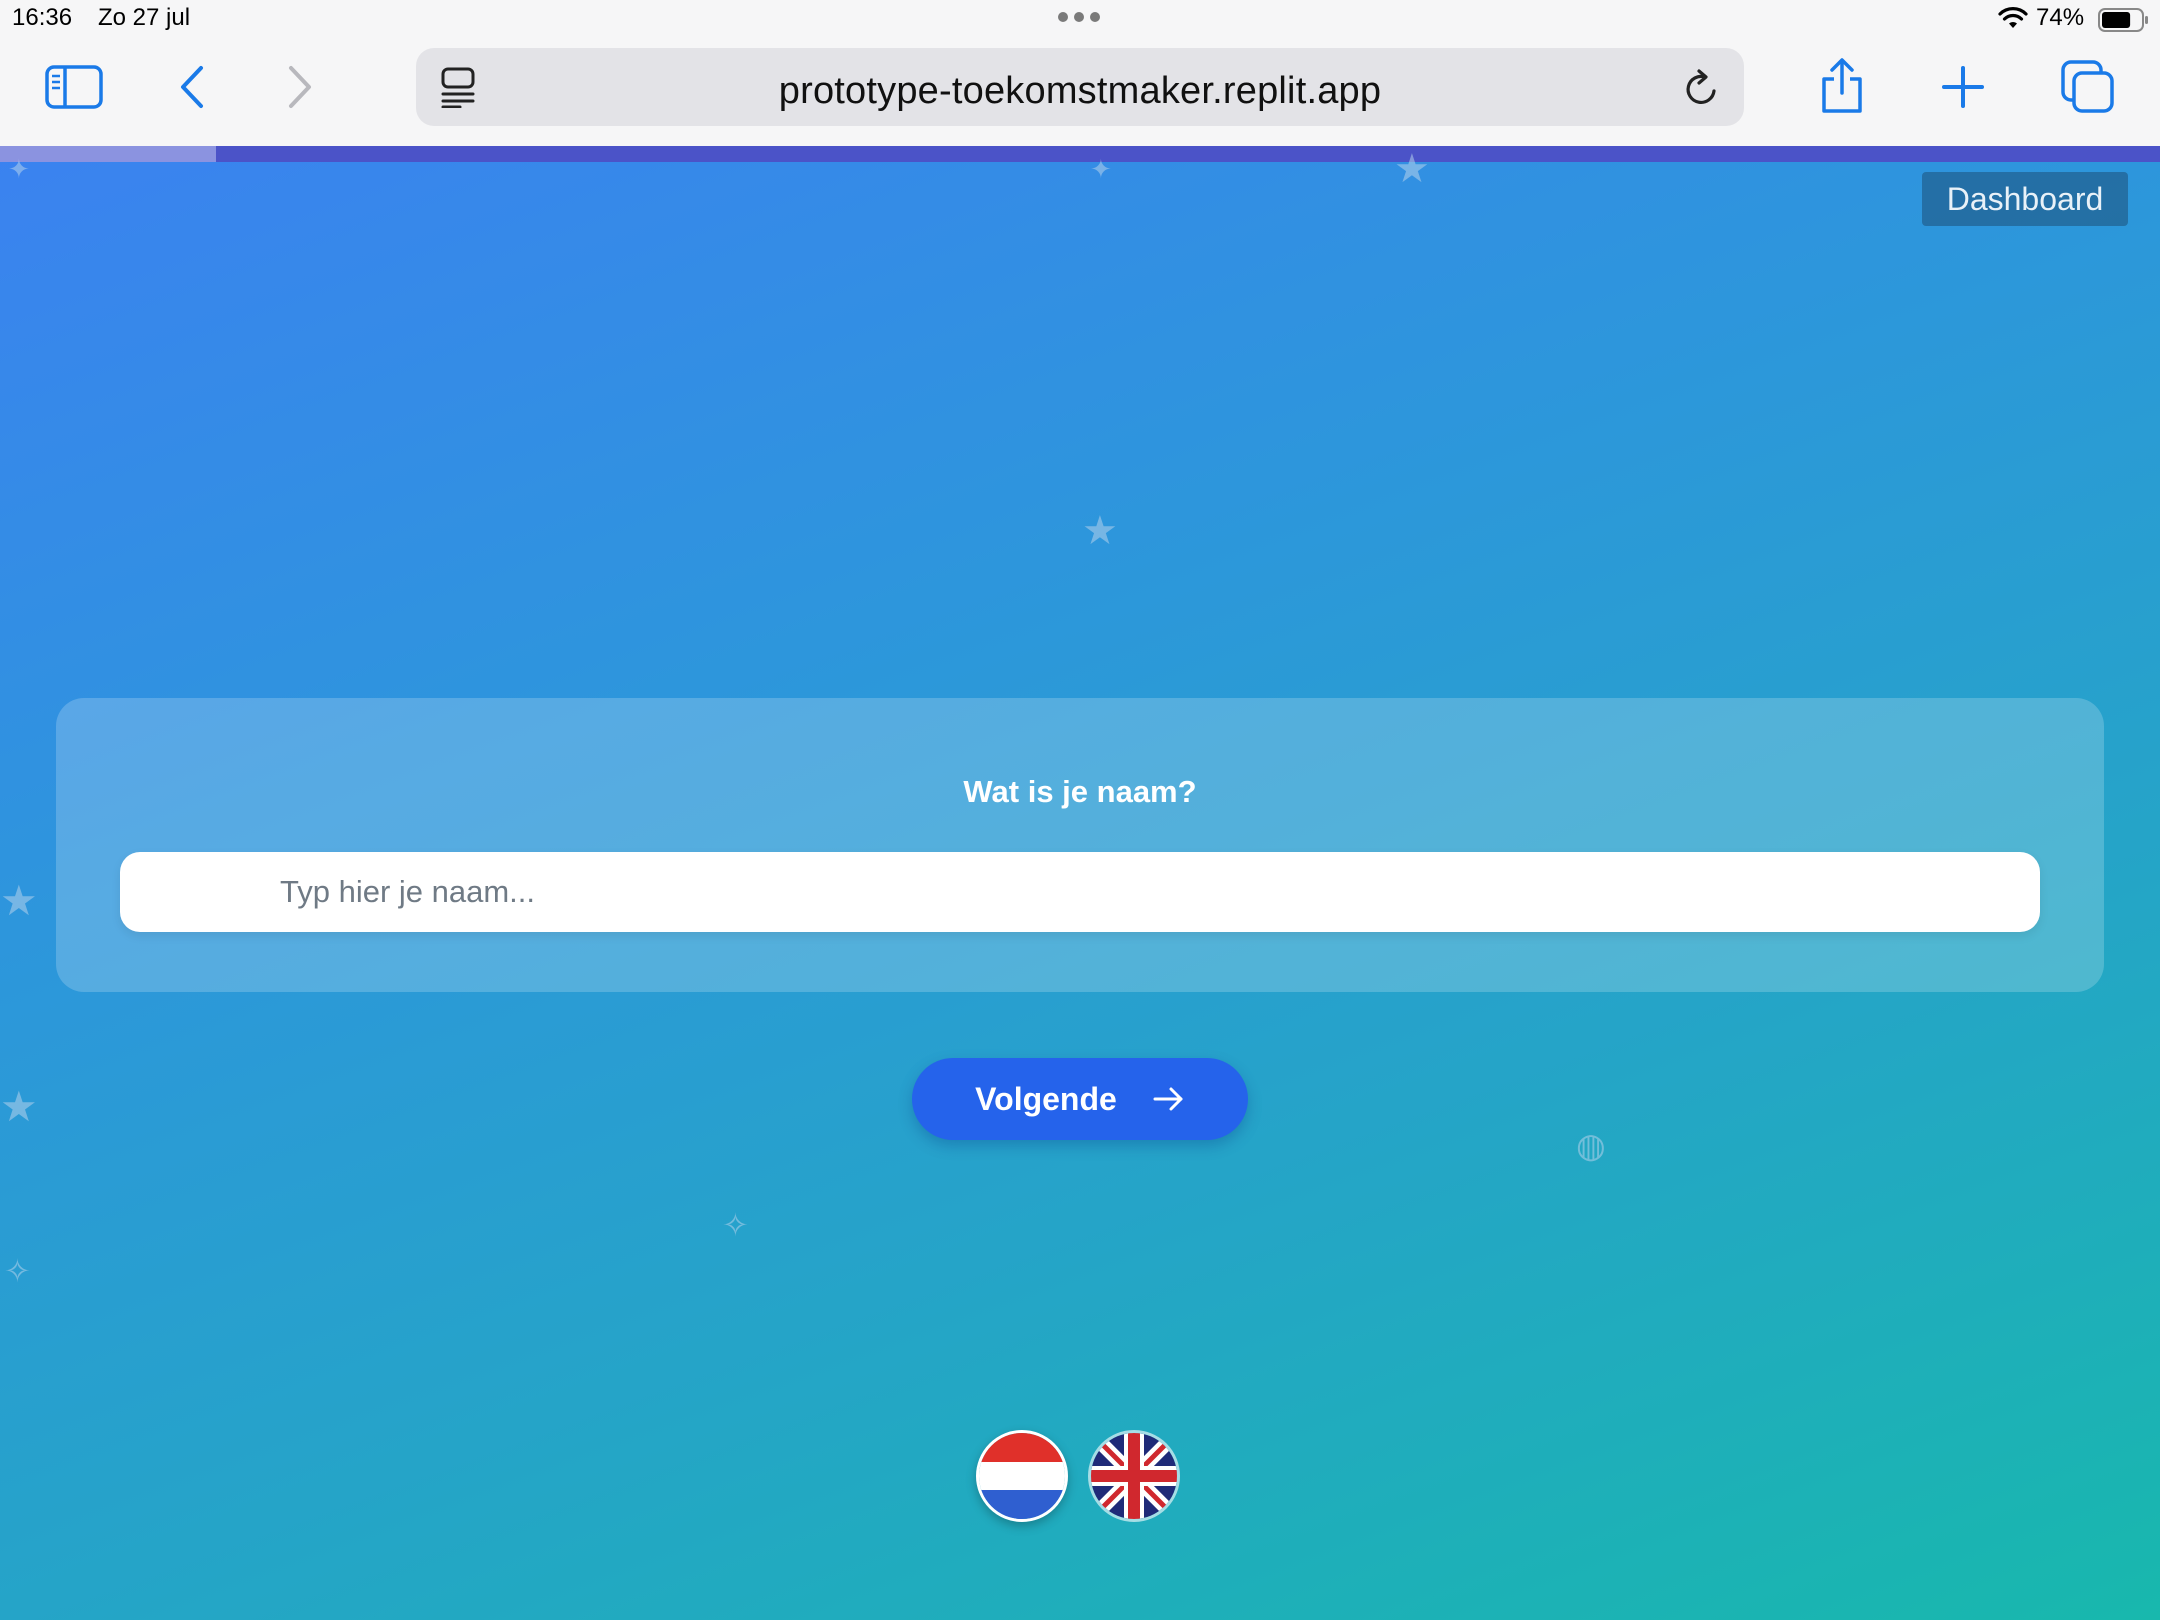  I want to click on address-bar: prototype-toekomstmaker.replit.app, so click(1080, 87).